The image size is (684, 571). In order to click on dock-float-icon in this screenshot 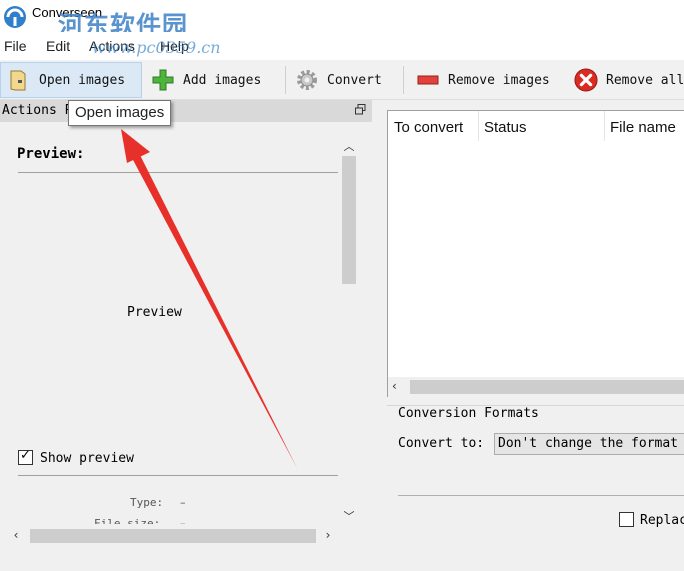, I will do `click(360, 109)`.